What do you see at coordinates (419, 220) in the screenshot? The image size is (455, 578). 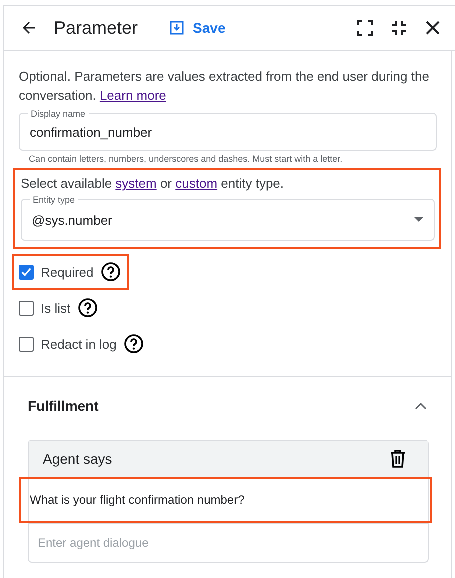 I see `dropdown-caret-icon` at bounding box center [419, 220].